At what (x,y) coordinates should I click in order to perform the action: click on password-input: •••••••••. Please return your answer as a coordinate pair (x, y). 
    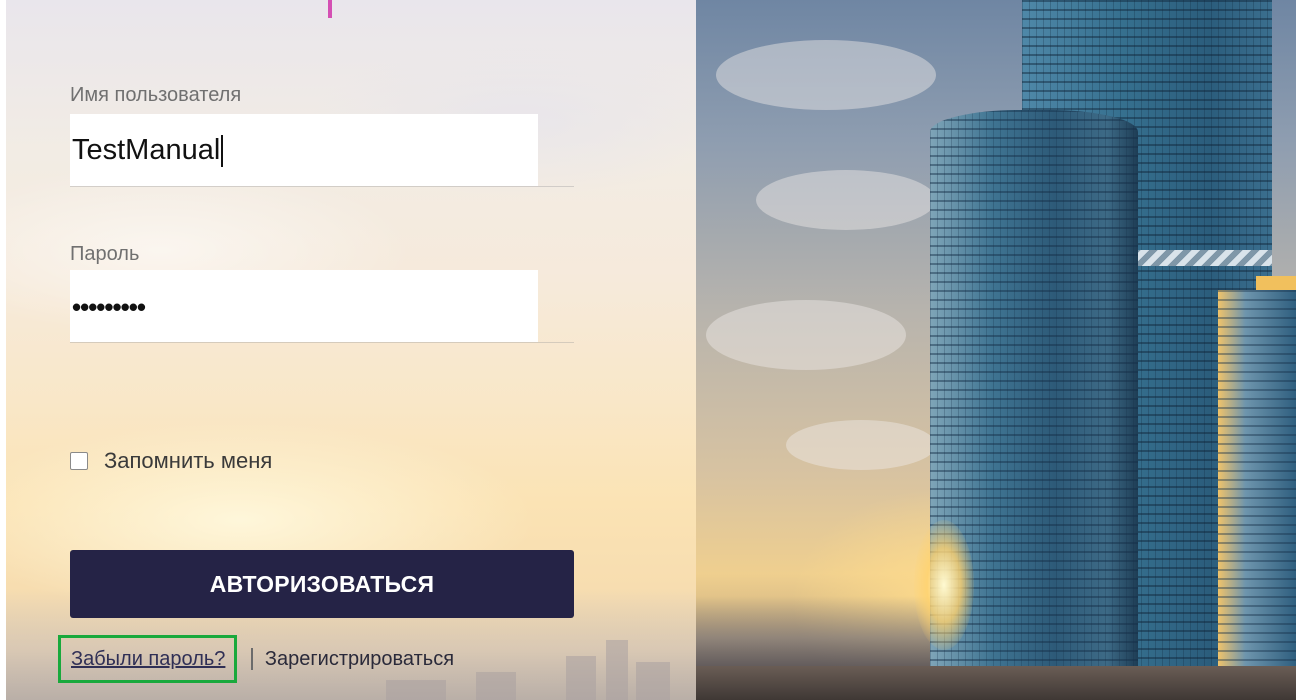
    Looking at the image, I should click on (109, 307).